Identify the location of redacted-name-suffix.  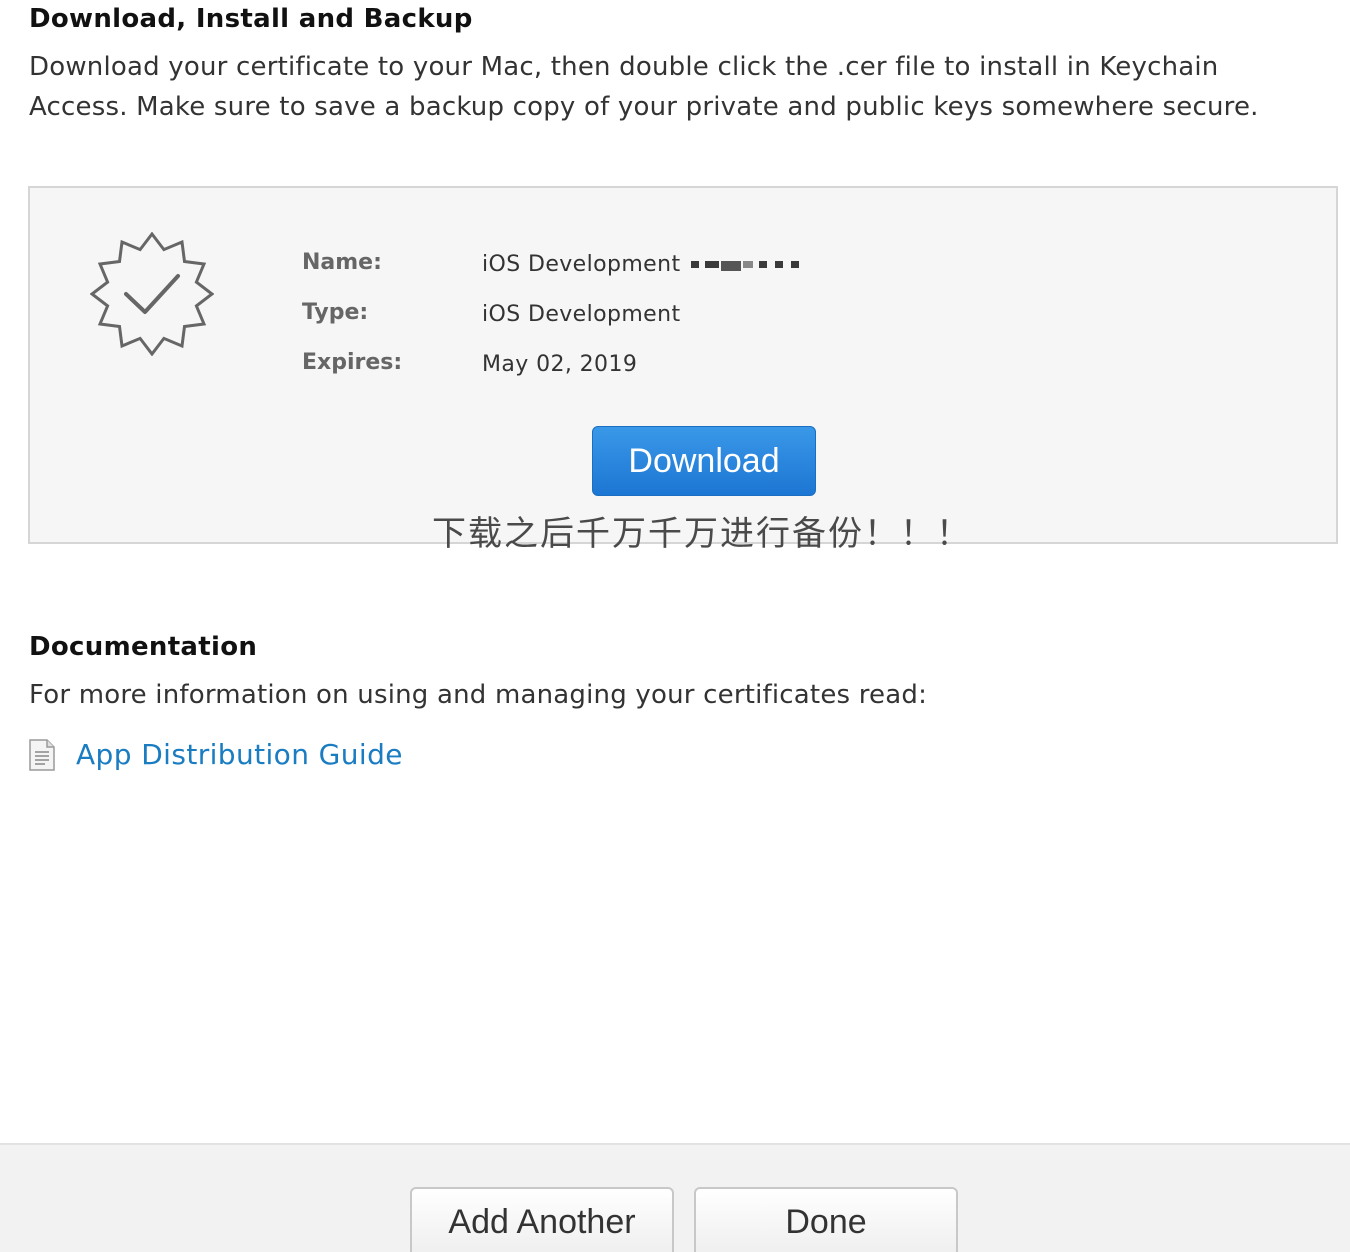
(752, 265).